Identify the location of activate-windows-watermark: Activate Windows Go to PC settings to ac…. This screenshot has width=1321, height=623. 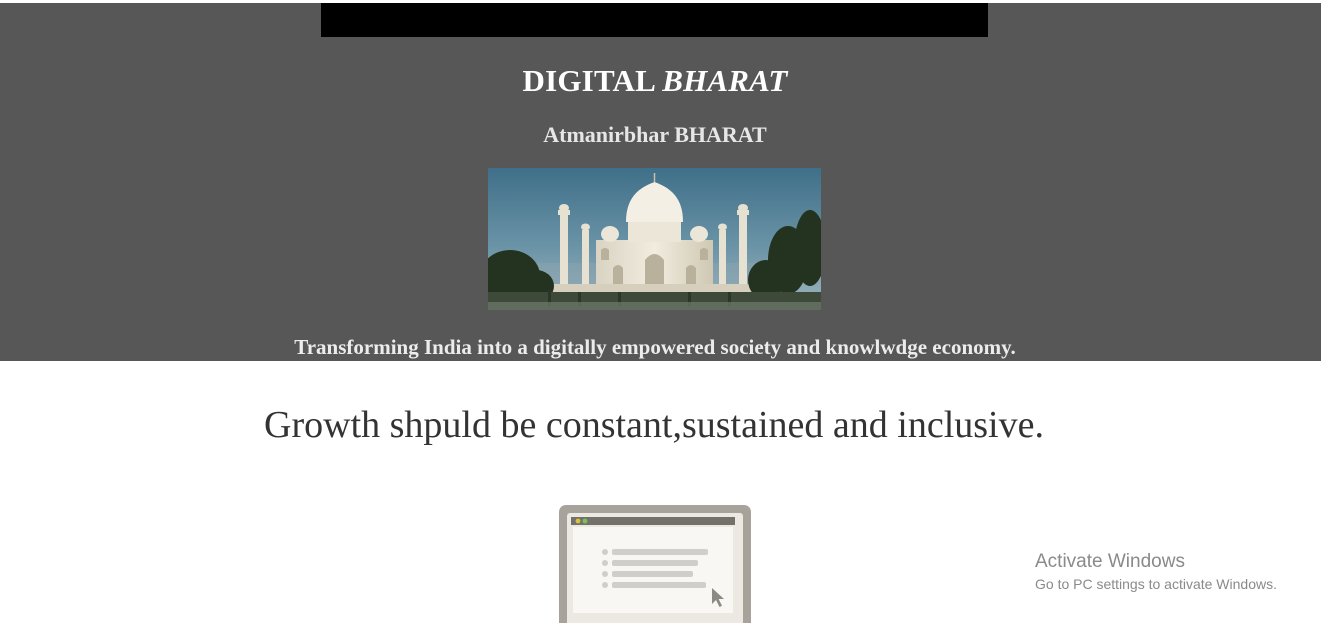
(1175, 572).